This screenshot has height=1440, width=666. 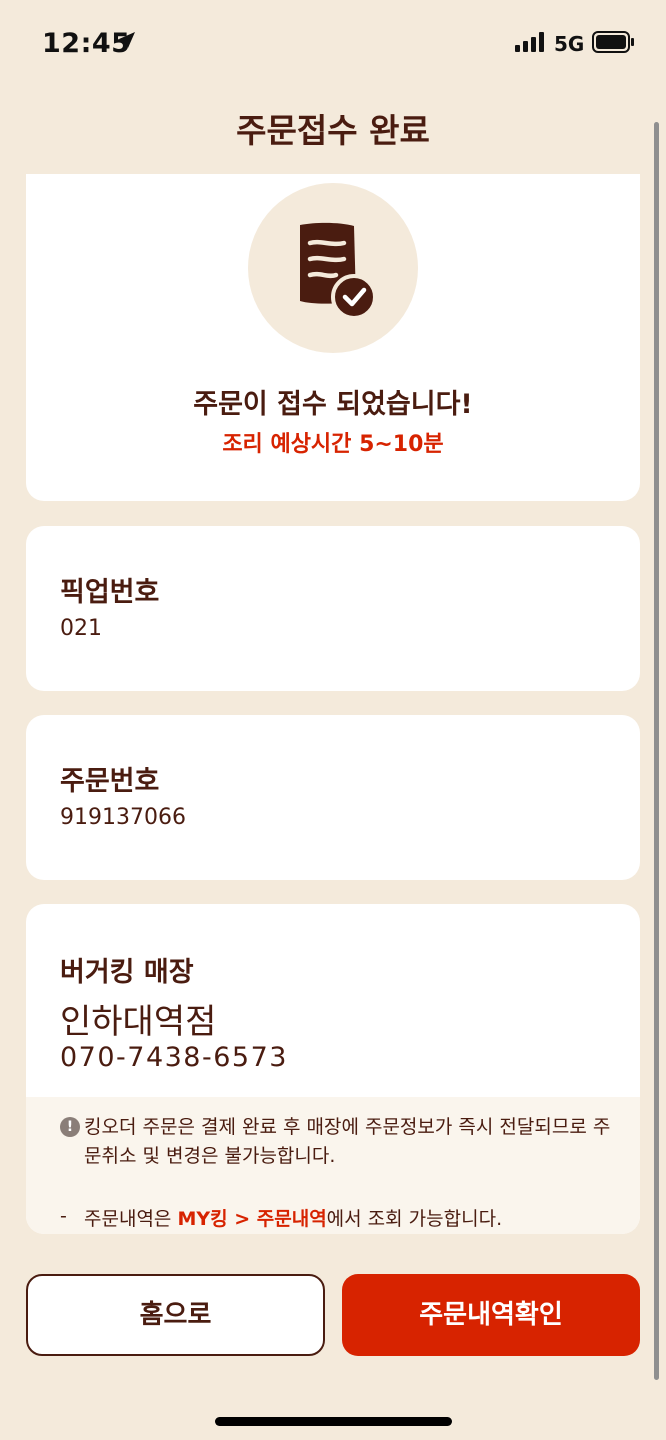 I want to click on store-name: 인하대역점, so click(x=138, y=1022).